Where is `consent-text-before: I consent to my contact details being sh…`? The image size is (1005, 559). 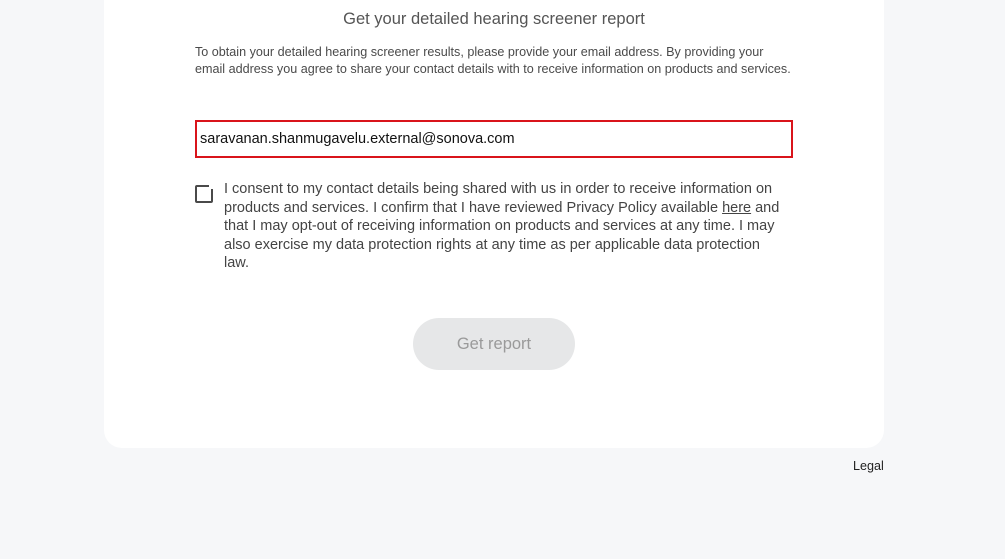 consent-text-before: I consent to my contact details being sh… is located at coordinates (498, 198).